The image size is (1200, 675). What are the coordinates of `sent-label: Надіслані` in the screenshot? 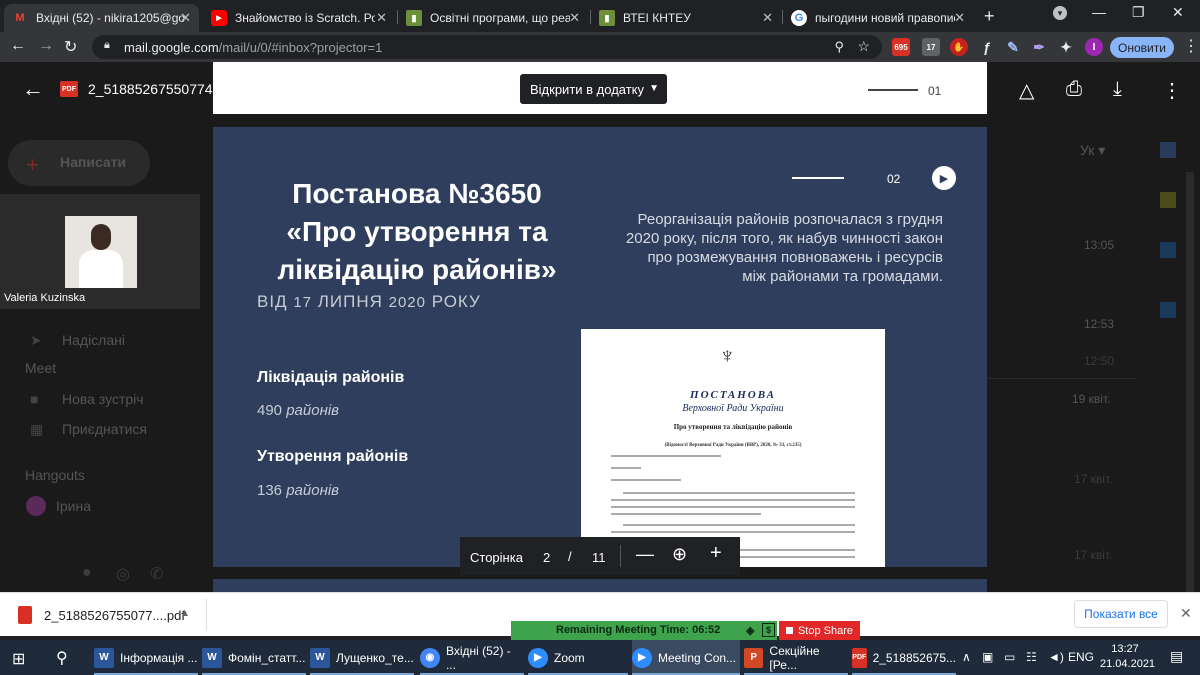 It's located at (93, 340).